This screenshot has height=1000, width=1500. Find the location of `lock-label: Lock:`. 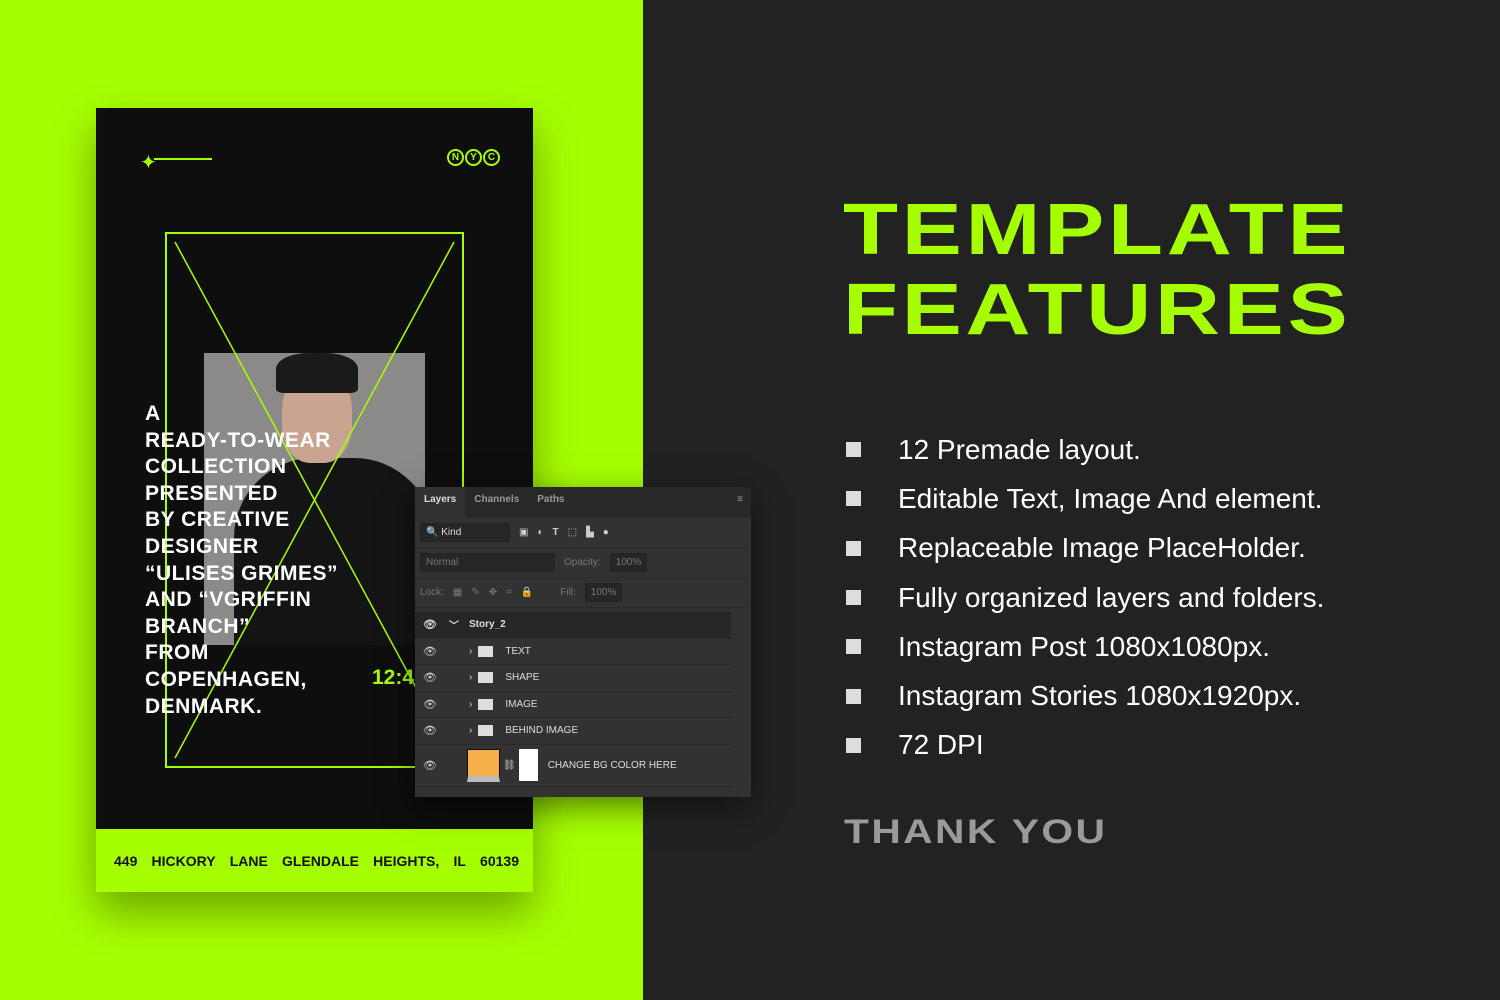

lock-label: Lock: is located at coordinates (432, 592).